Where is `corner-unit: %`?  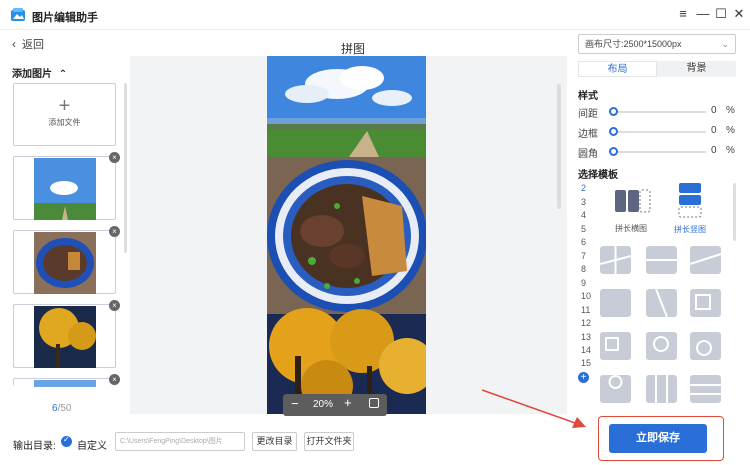
corner-unit: % is located at coordinates (730, 150).